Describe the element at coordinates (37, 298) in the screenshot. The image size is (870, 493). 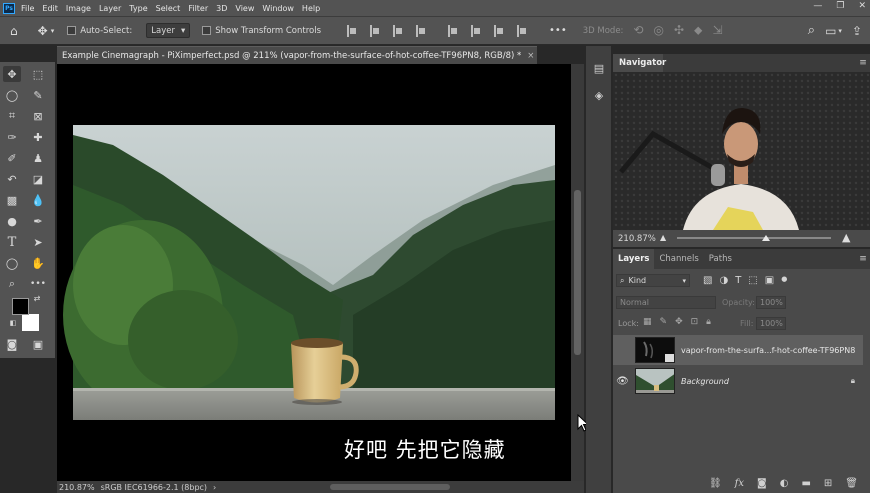
I see `swap-colors-icon: ⇄` at that location.